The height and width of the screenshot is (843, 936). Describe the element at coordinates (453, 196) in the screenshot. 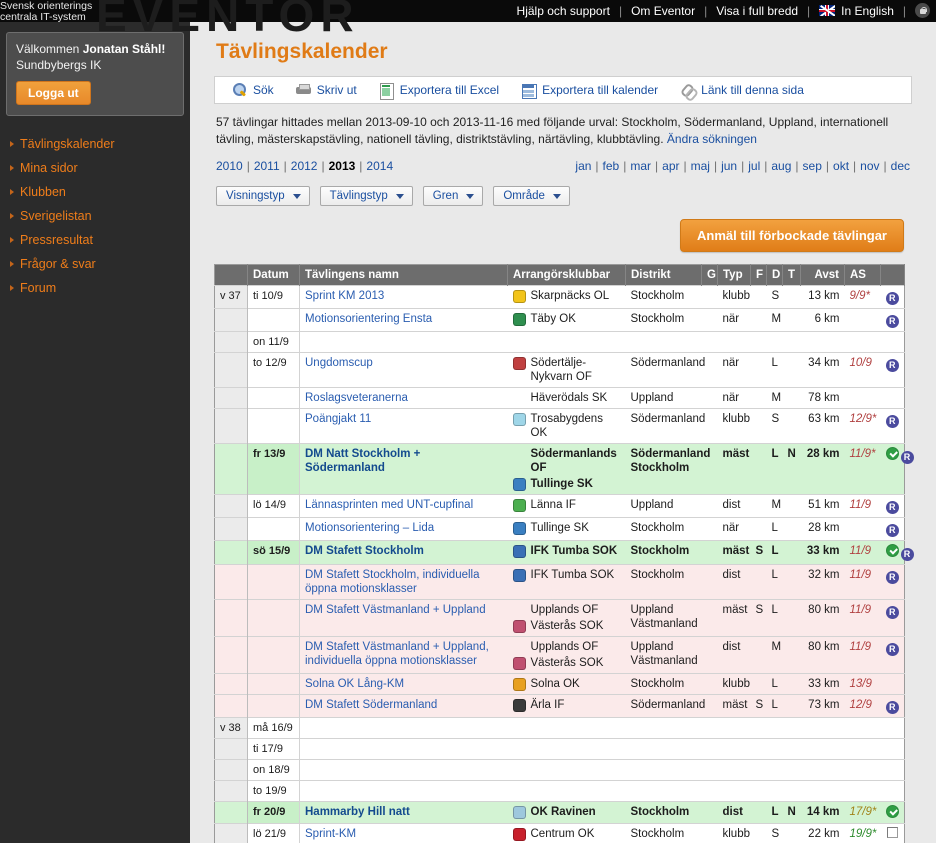

I see `filter-gren: Gren` at that location.